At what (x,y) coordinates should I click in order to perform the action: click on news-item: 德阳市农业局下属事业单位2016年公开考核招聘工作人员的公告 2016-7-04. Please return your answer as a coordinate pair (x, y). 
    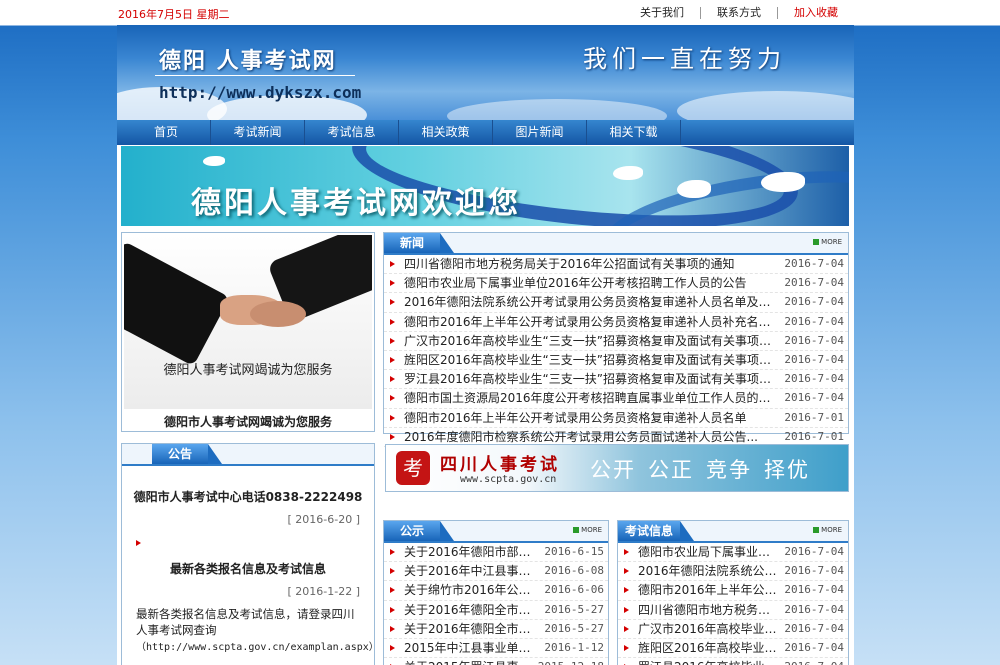
    Looking at the image, I should click on (616, 284).